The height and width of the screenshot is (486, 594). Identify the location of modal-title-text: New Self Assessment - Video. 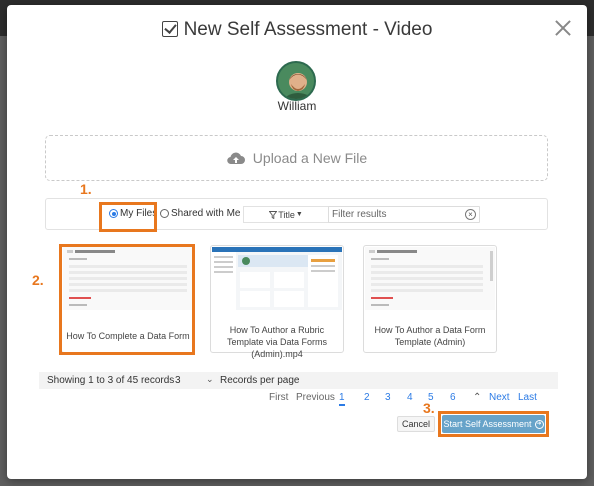
(308, 29).